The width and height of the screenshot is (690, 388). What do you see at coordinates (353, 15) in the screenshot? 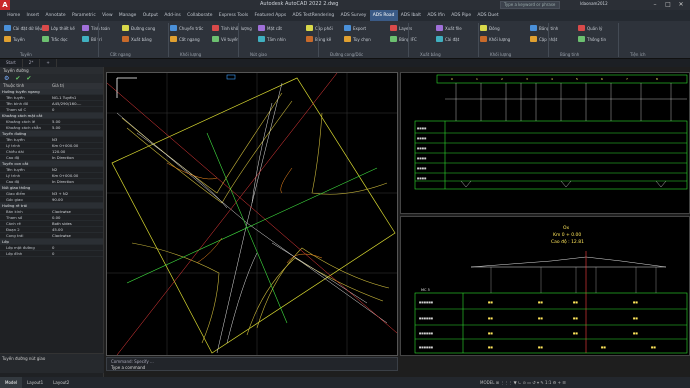
I see `ribbon-tab: ADS Survey` at bounding box center [353, 15].